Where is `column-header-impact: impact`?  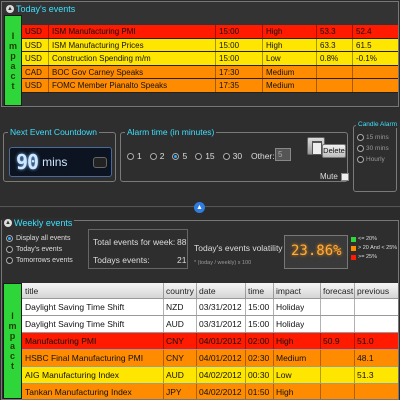
column-header-impact: impact is located at coordinates (288, 291).